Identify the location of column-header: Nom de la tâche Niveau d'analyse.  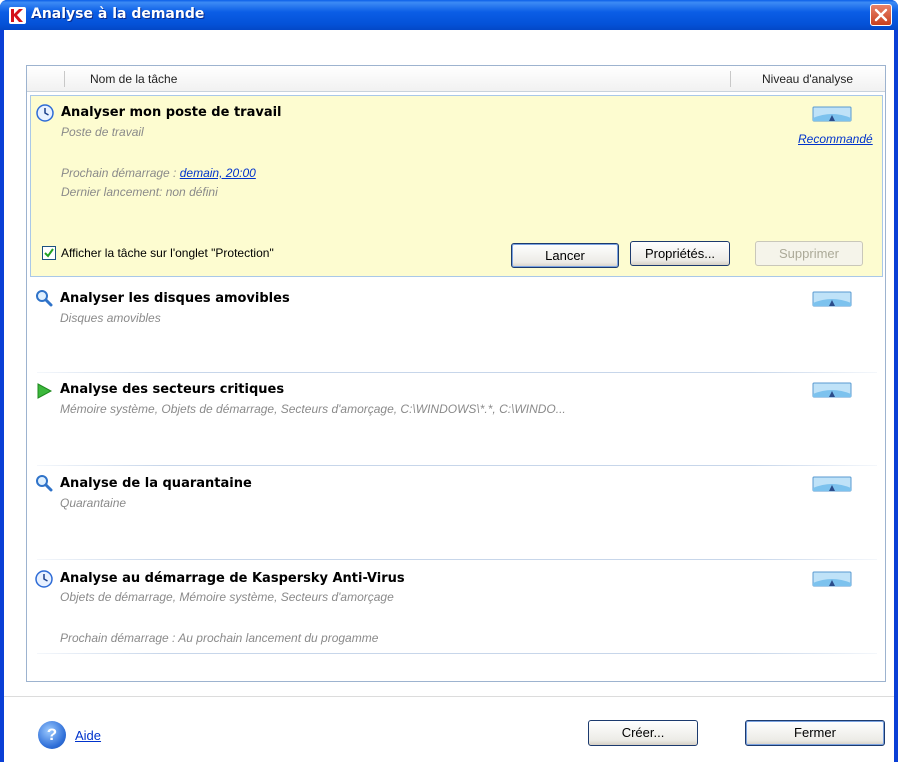
(456, 79).